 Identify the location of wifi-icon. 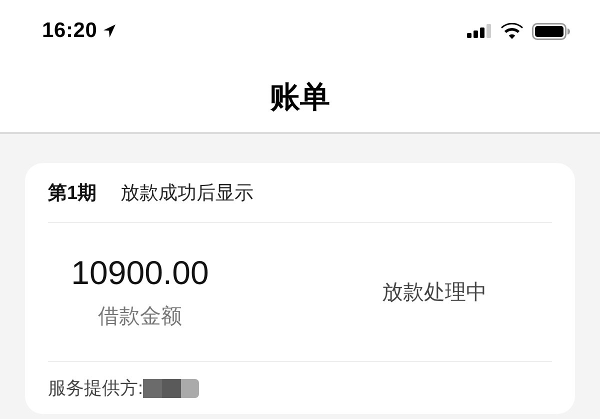
(512, 31).